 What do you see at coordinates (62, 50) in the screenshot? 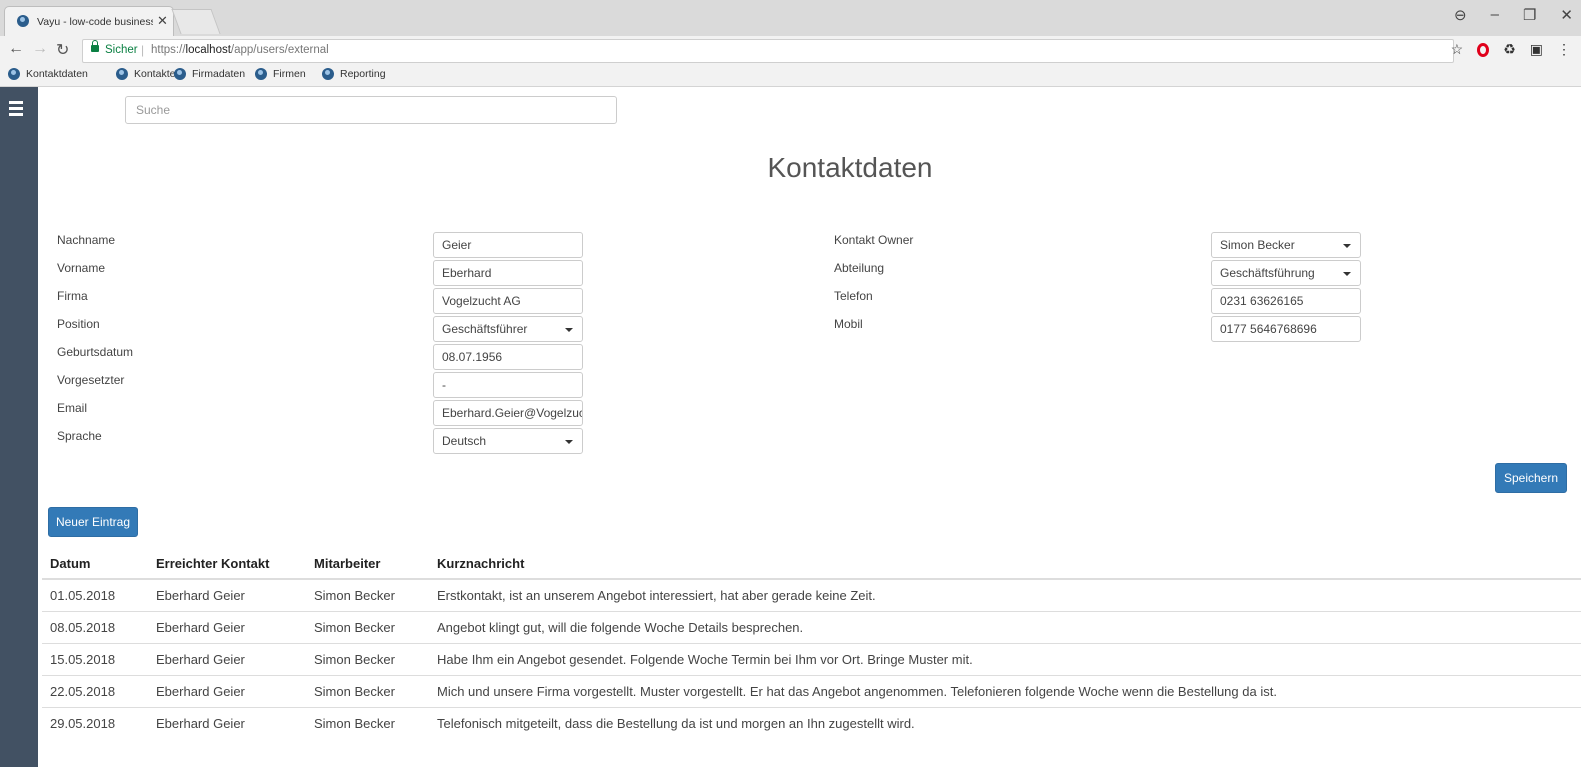
I see `reload-icon: ↻` at bounding box center [62, 50].